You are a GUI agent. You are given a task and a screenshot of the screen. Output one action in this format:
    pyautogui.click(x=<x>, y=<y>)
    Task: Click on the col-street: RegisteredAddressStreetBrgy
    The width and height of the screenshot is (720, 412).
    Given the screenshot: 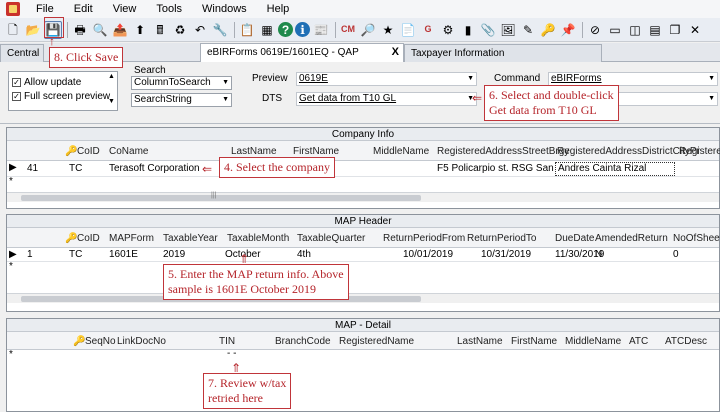 What is the action you would take?
    pyautogui.click(x=503, y=151)
    